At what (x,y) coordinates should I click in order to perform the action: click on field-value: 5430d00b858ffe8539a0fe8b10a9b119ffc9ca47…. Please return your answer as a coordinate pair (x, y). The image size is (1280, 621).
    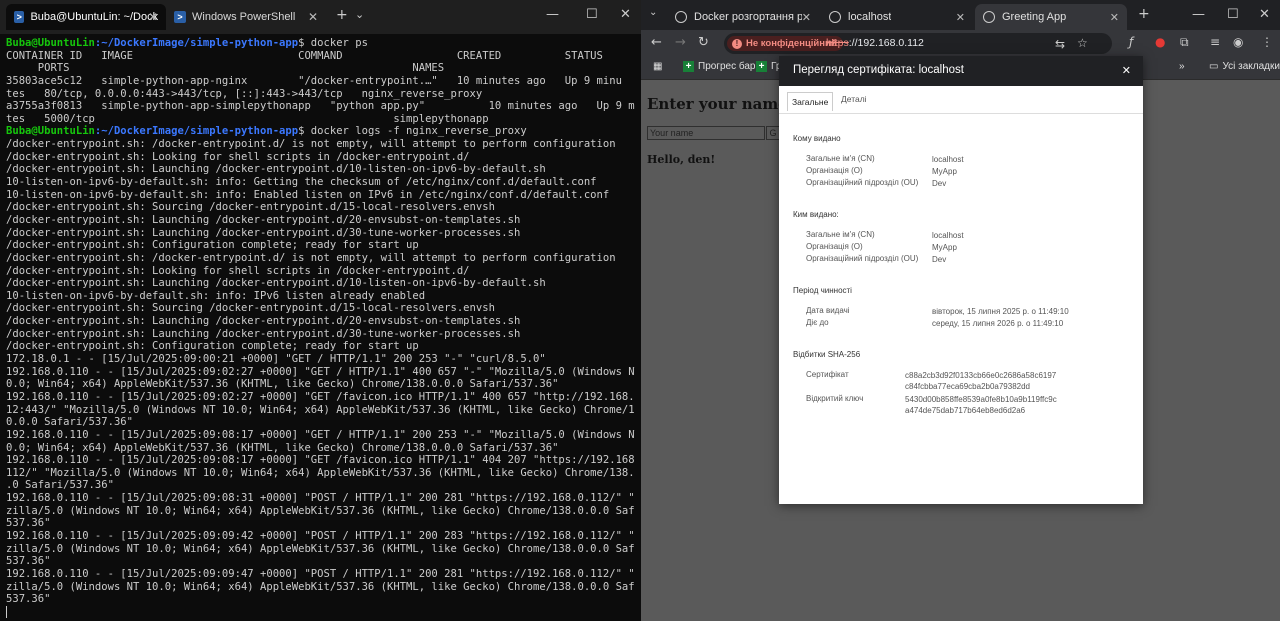
    Looking at the image, I should click on (981, 405).